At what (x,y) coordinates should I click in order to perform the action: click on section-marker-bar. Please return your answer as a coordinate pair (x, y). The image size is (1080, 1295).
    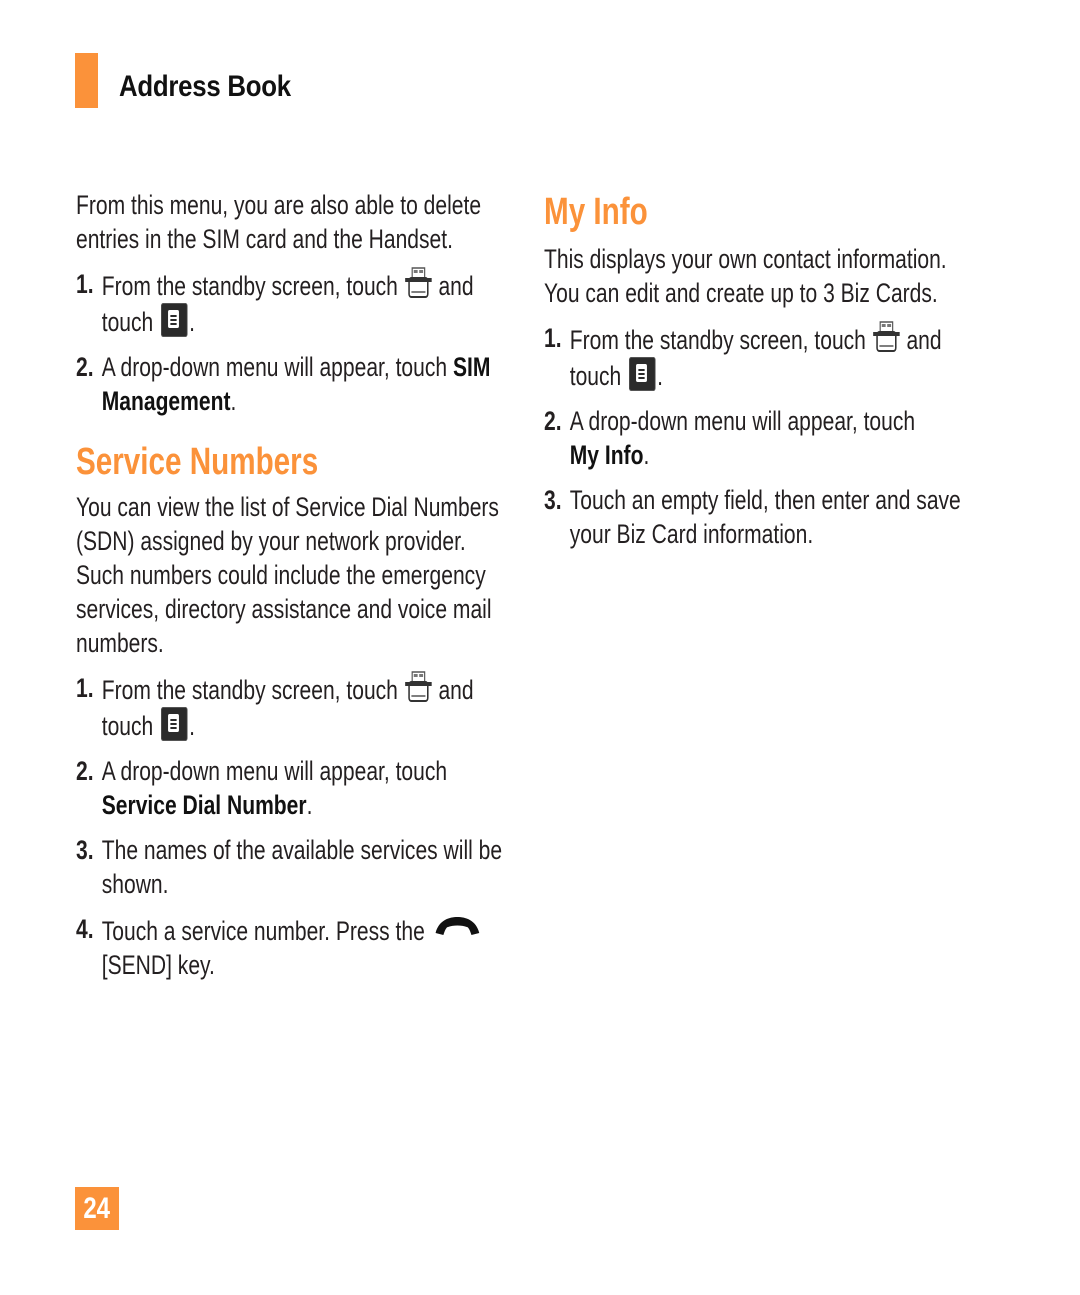
    Looking at the image, I should click on (86, 80).